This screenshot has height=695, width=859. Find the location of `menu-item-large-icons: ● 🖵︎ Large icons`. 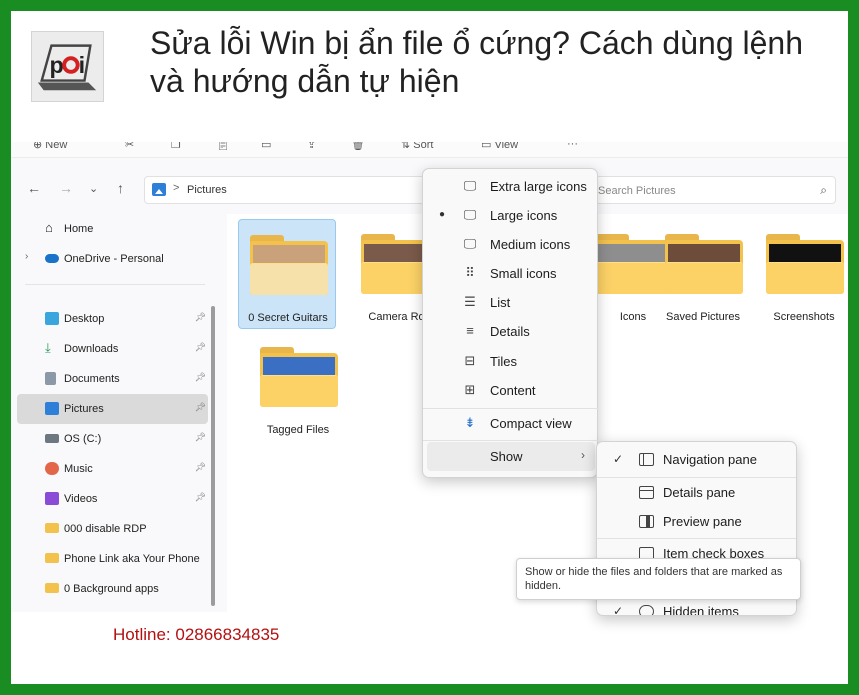

menu-item-large-icons: ● 🖵︎ Large icons is located at coordinates (511, 215).